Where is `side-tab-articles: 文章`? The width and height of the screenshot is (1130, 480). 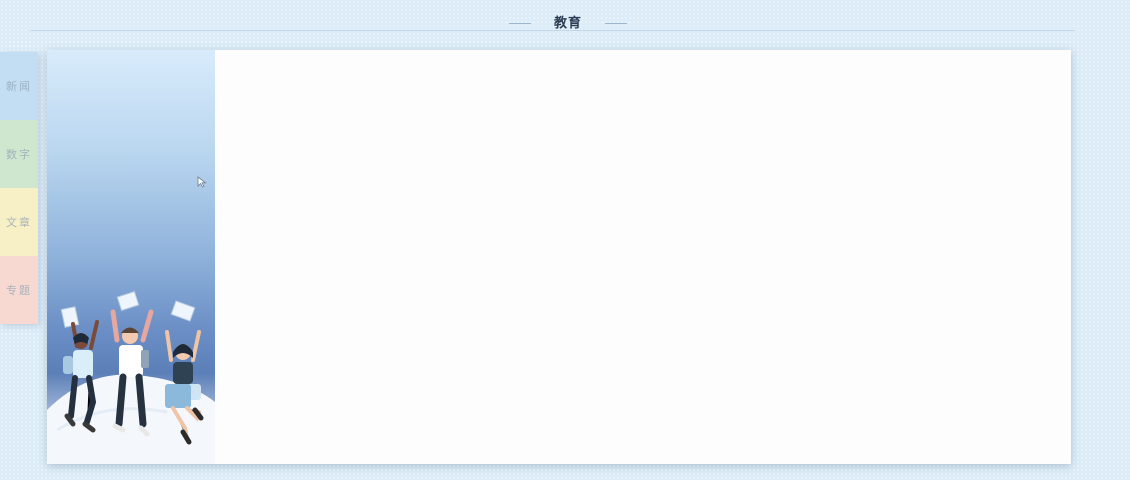
side-tab-articles: 文章 is located at coordinates (19, 222).